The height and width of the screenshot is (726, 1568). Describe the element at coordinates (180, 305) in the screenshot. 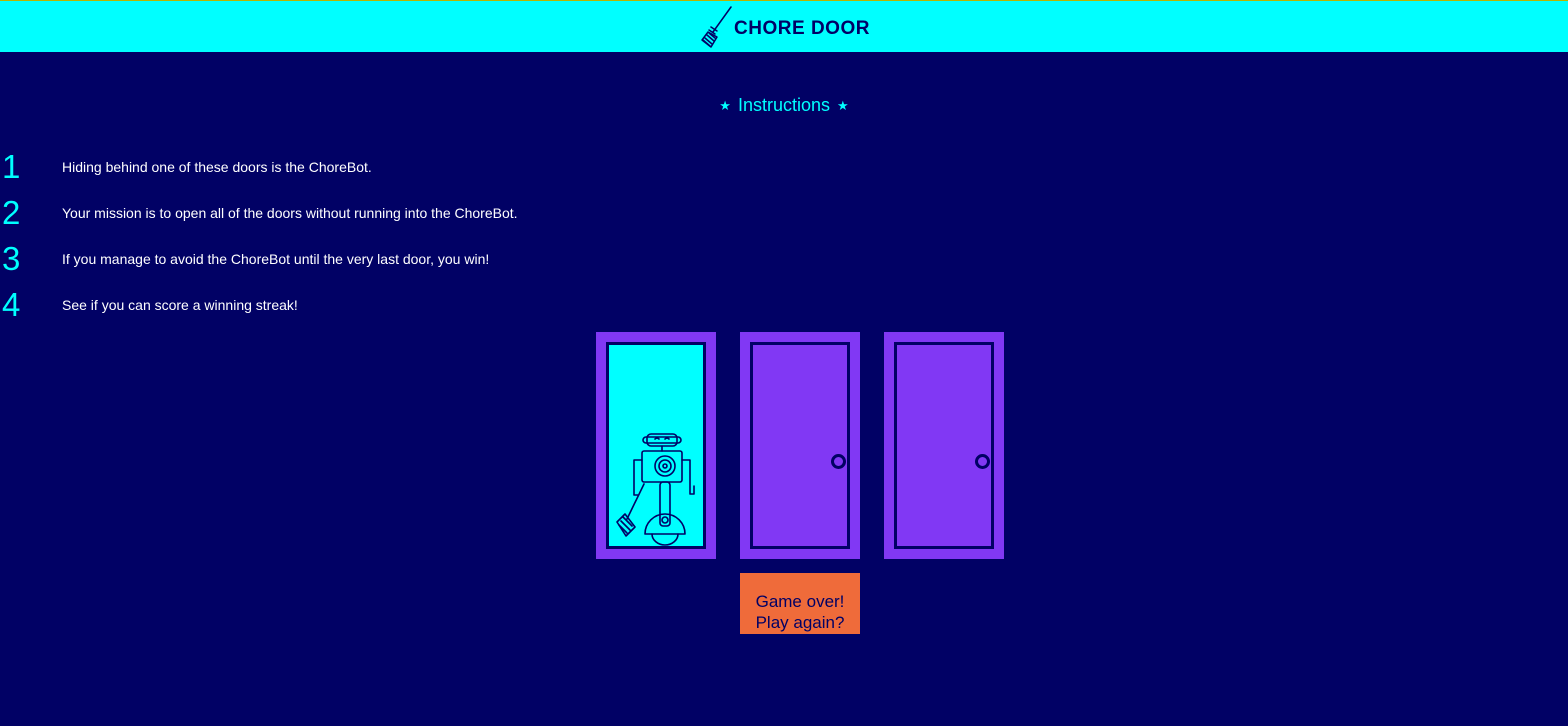

I see `step-text: See if you can score a winning streak!` at that location.